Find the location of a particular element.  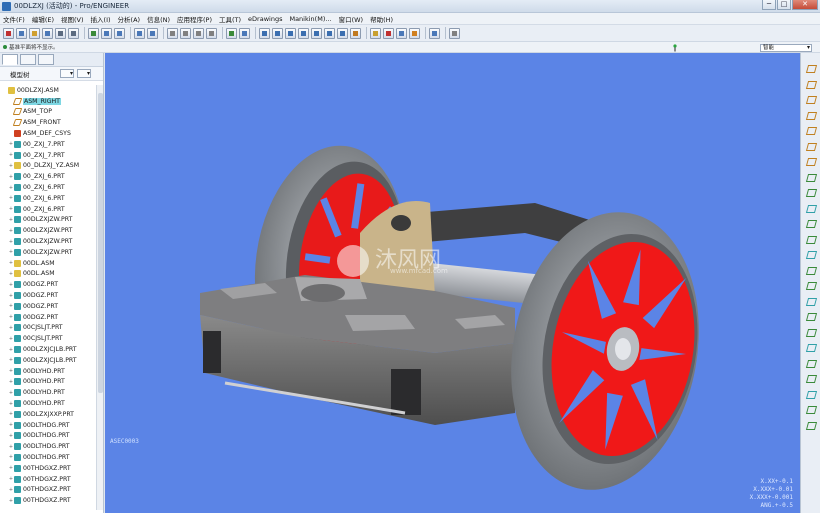

tree-settings-button: ▾ is located at coordinates (67, 73).